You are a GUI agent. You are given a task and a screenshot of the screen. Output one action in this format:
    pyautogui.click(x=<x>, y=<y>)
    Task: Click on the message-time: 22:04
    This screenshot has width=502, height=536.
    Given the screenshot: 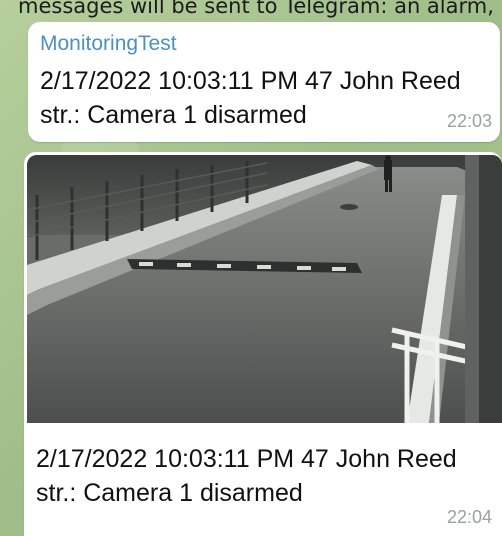 What is the action you would take?
    pyautogui.click(x=469, y=517)
    